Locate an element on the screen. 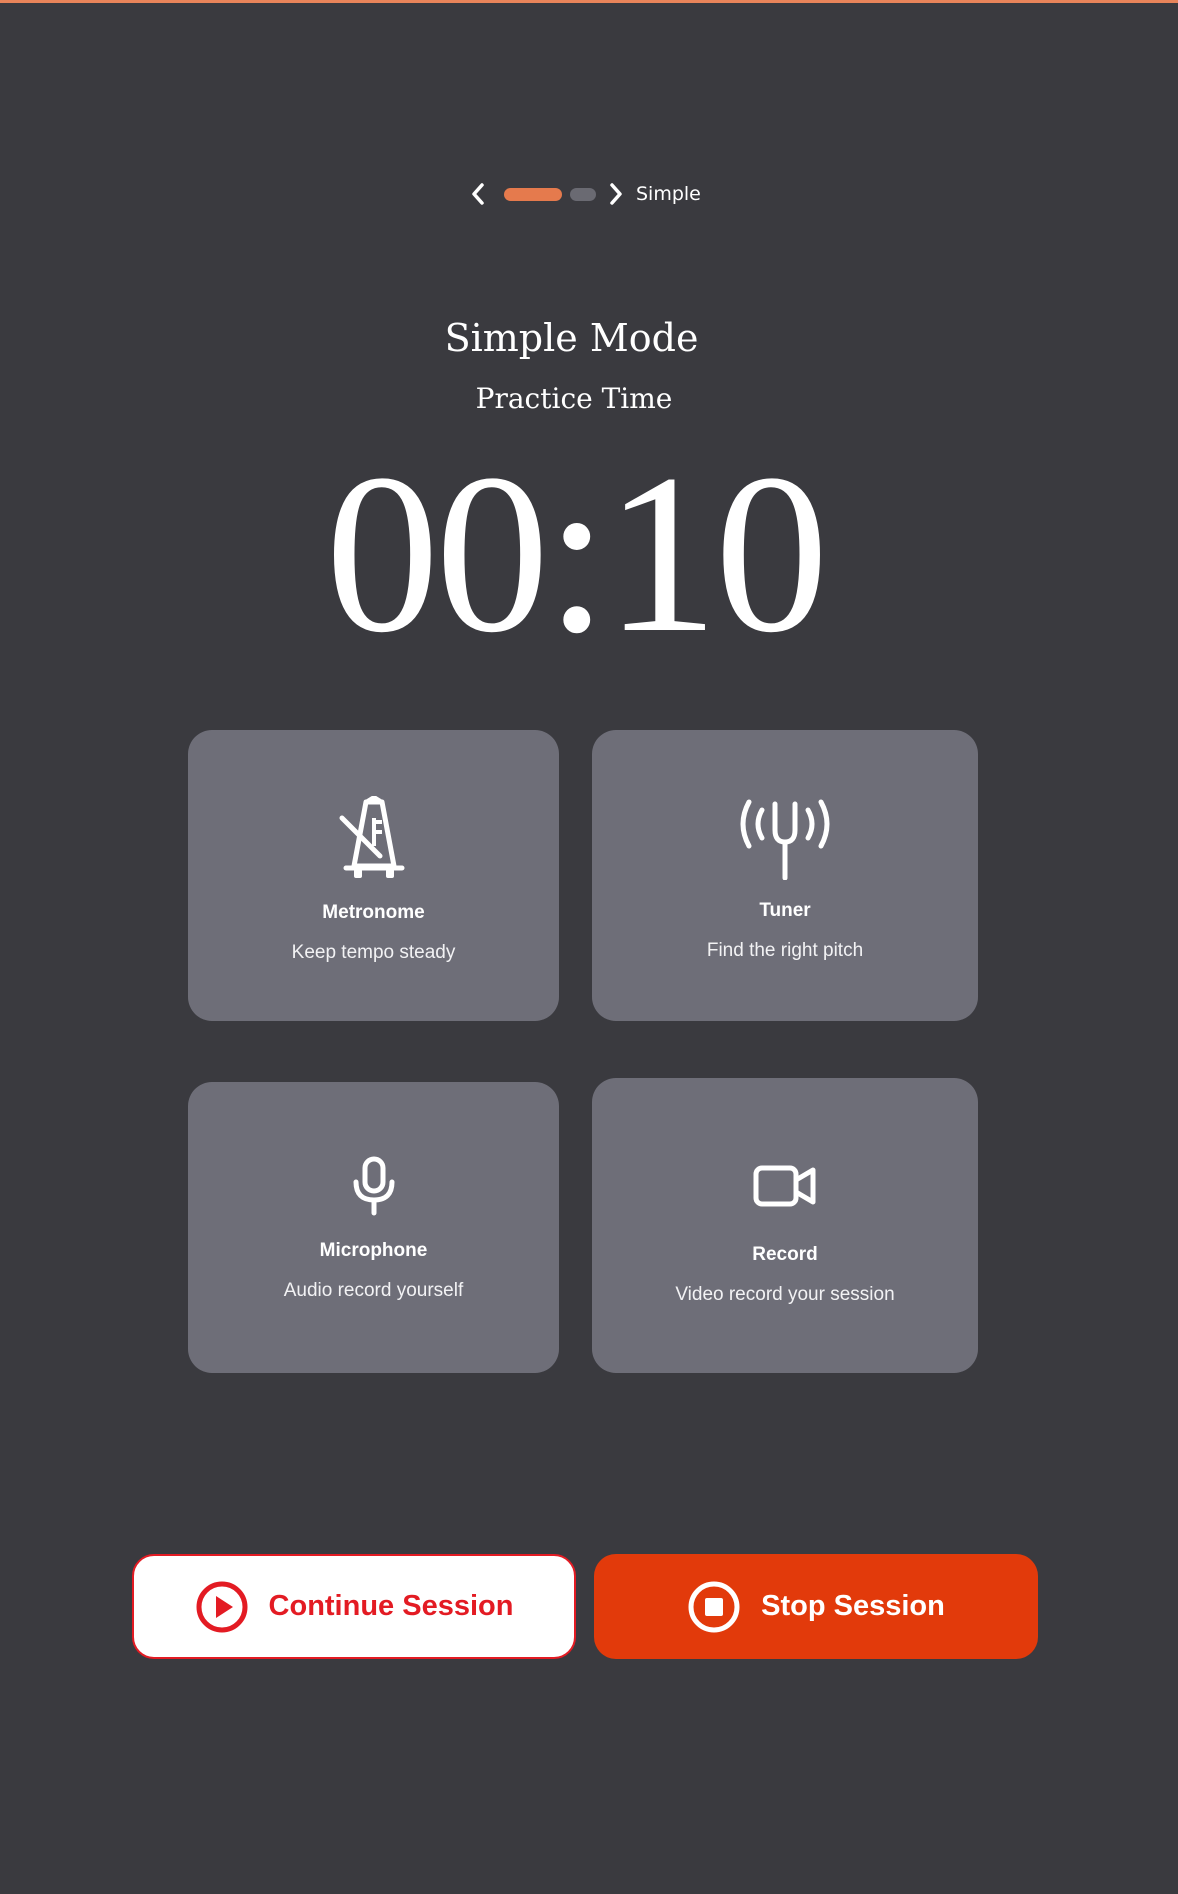 This screenshot has width=1178, height=1894. tuner-description: Find the right pitch is located at coordinates (785, 950).